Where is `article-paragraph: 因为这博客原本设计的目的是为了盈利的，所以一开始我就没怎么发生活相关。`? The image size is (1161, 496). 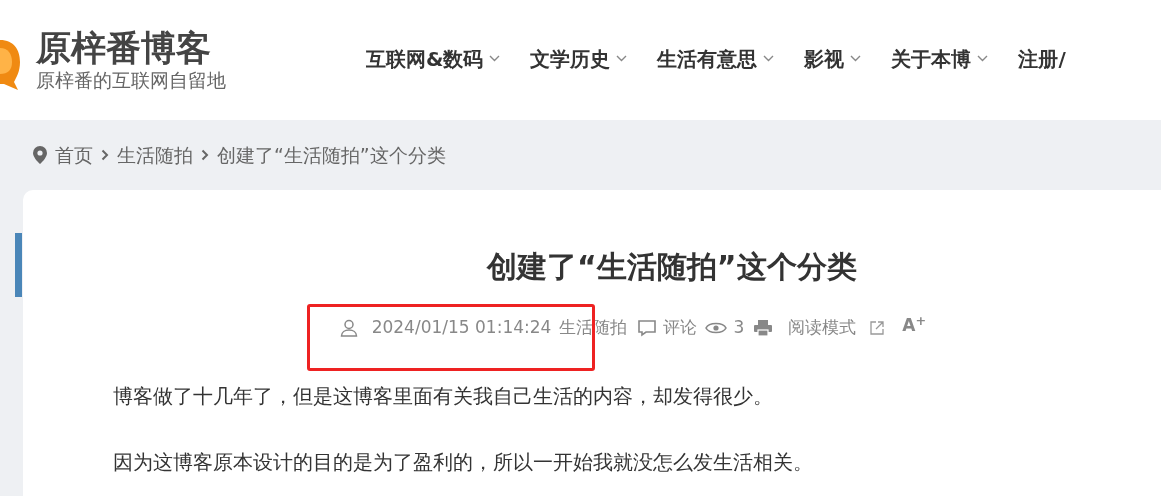 article-paragraph: 因为这博客原本设计的目的是为了盈利的，所以一开始我就没怎么发生活相关。 is located at coordinates (463, 462).